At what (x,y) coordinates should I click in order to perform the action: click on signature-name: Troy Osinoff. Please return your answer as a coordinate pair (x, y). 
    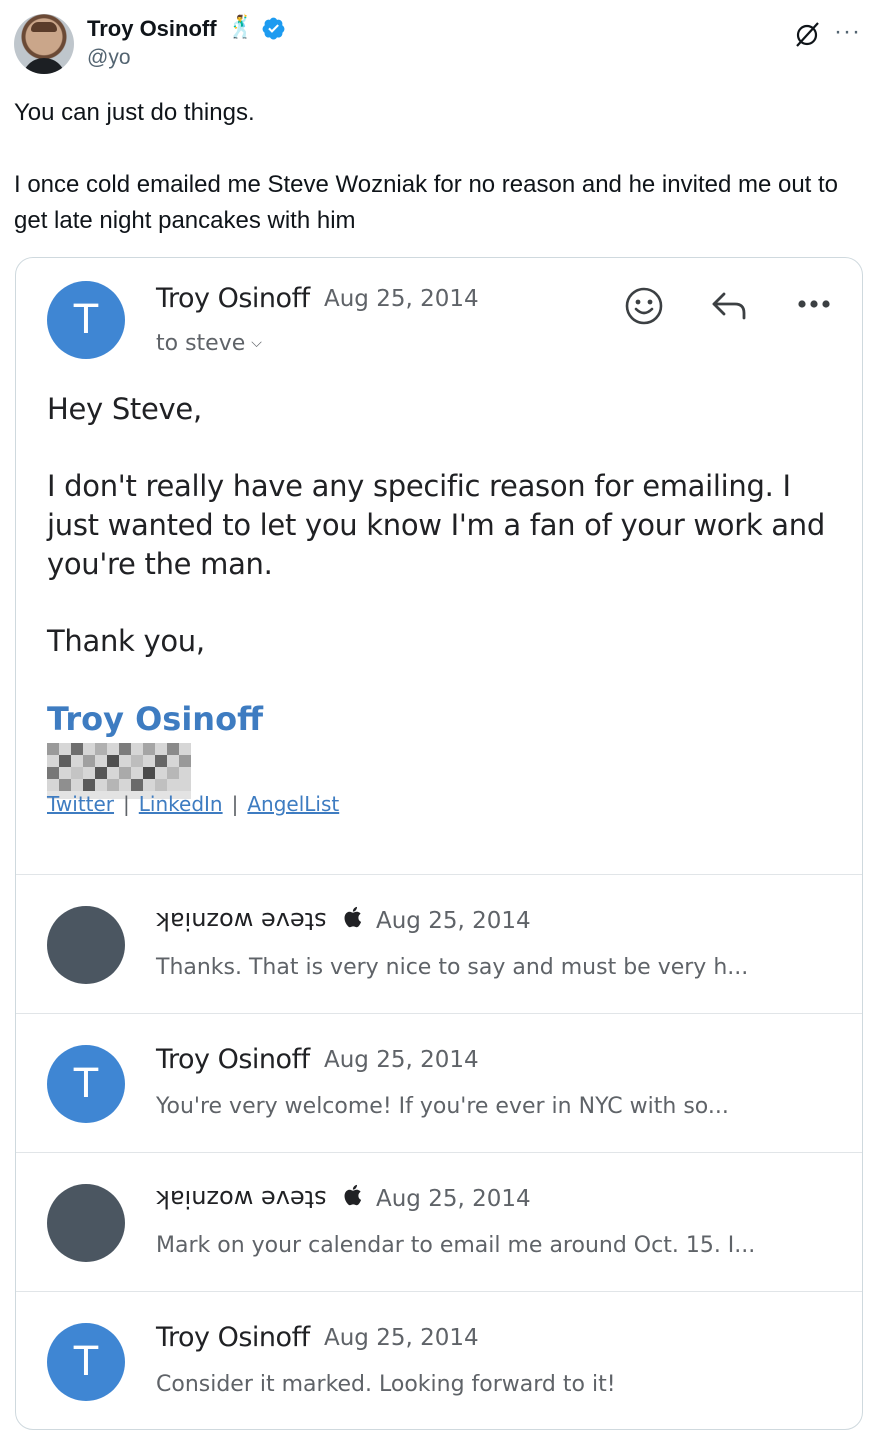
    Looking at the image, I should click on (155, 719).